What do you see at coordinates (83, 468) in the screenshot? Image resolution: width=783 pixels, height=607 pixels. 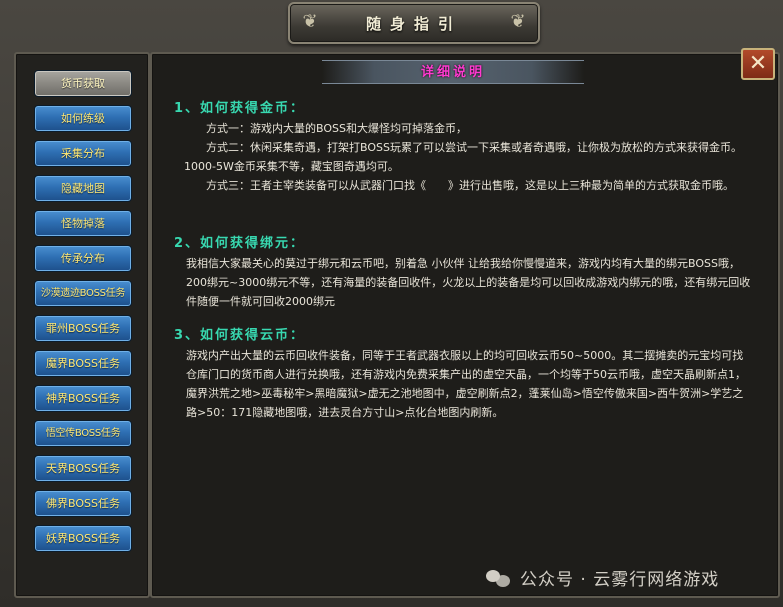 I see `nav-item-heaven-boss: 天界BOSS任务` at bounding box center [83, 468].